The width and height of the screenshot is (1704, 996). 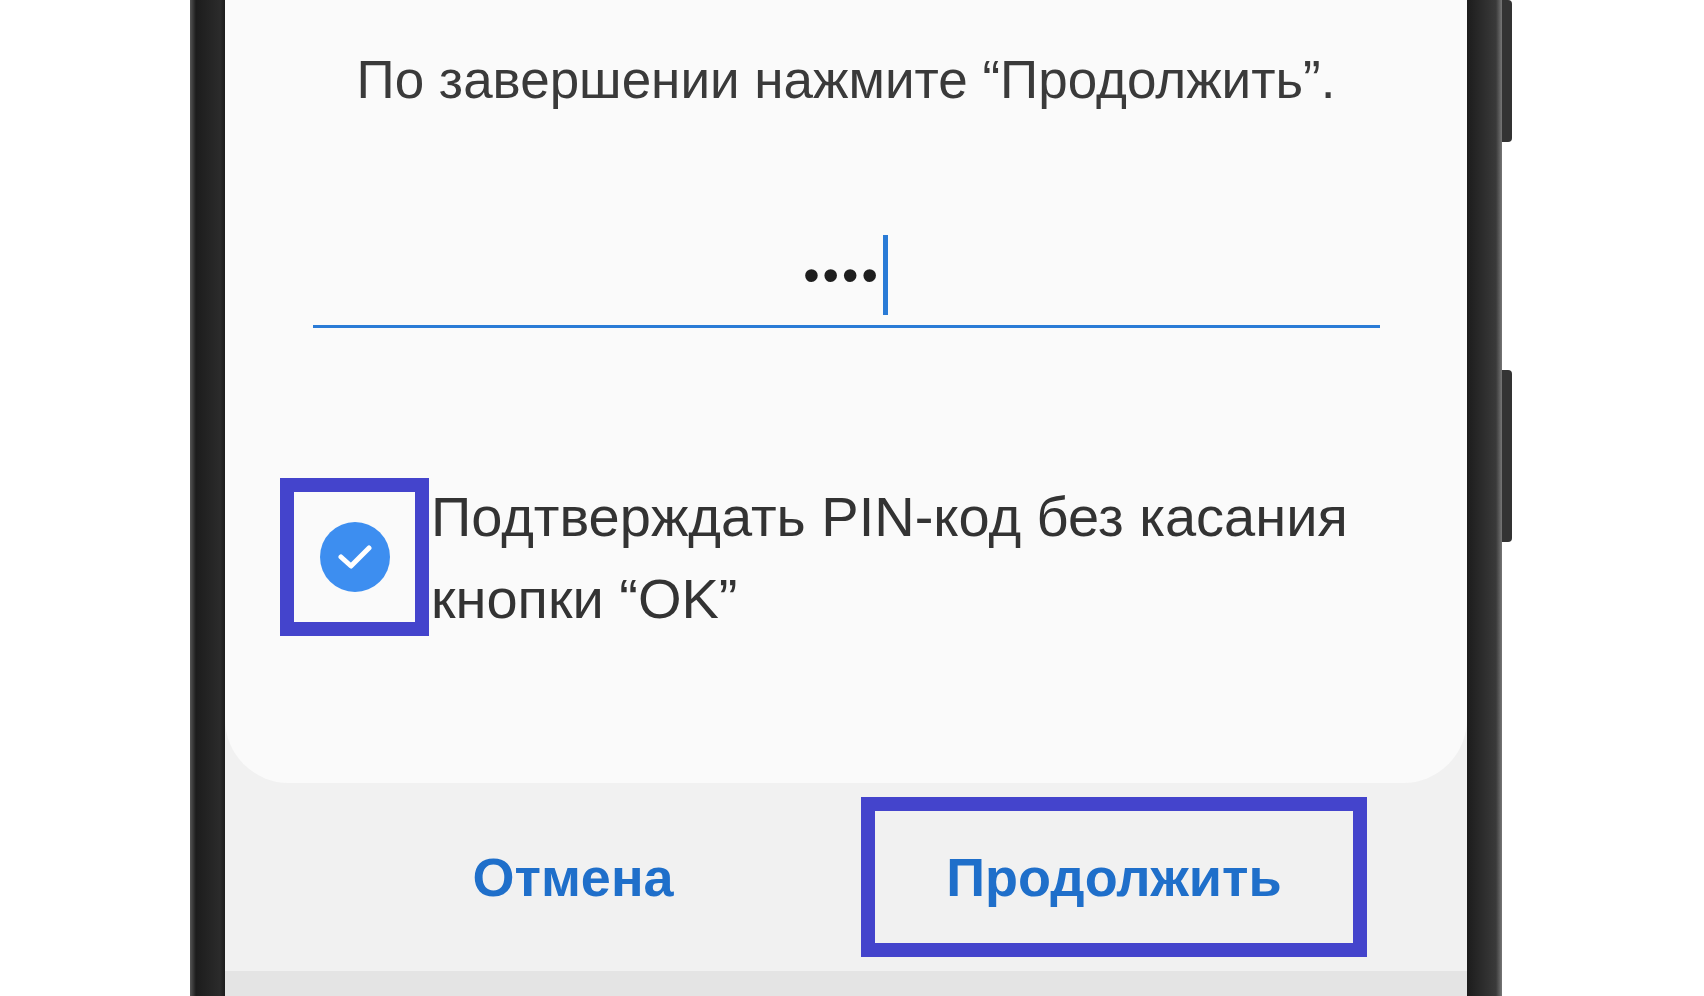 What do you see at coordinates (846, 276) in the screenshot?
I see `pin-field: ••••` at bounding box center [846, 276].